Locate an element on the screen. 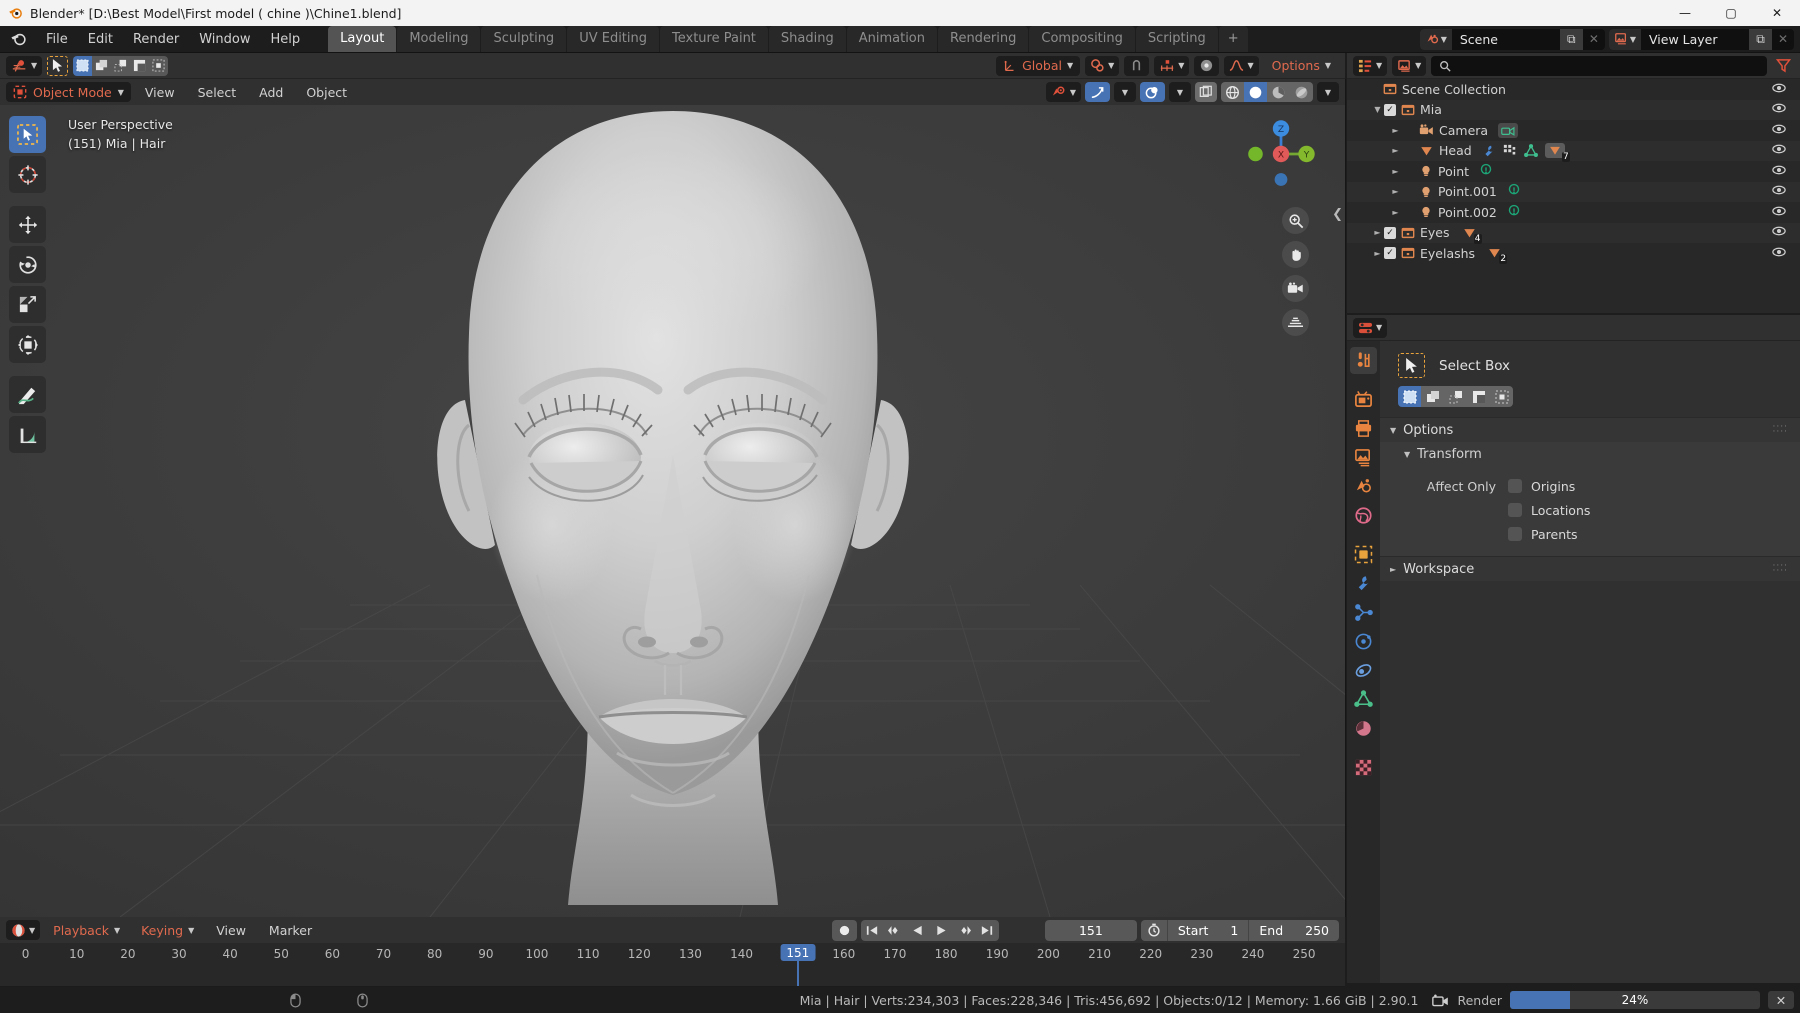 The image size is (1800, 1013). cancel-render-button: ✕ is located at coordinates (1781, 1000).